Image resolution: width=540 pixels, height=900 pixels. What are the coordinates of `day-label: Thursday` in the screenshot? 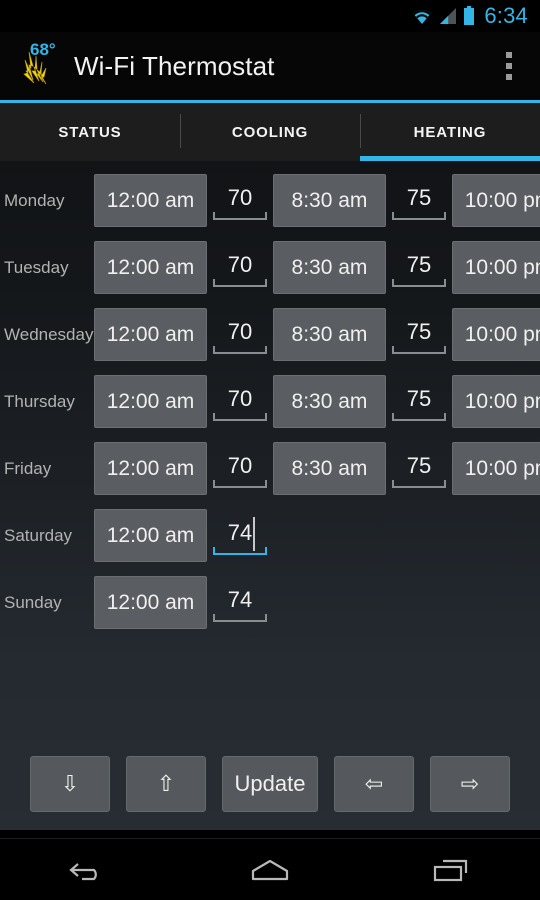 It's located at (39, 401).